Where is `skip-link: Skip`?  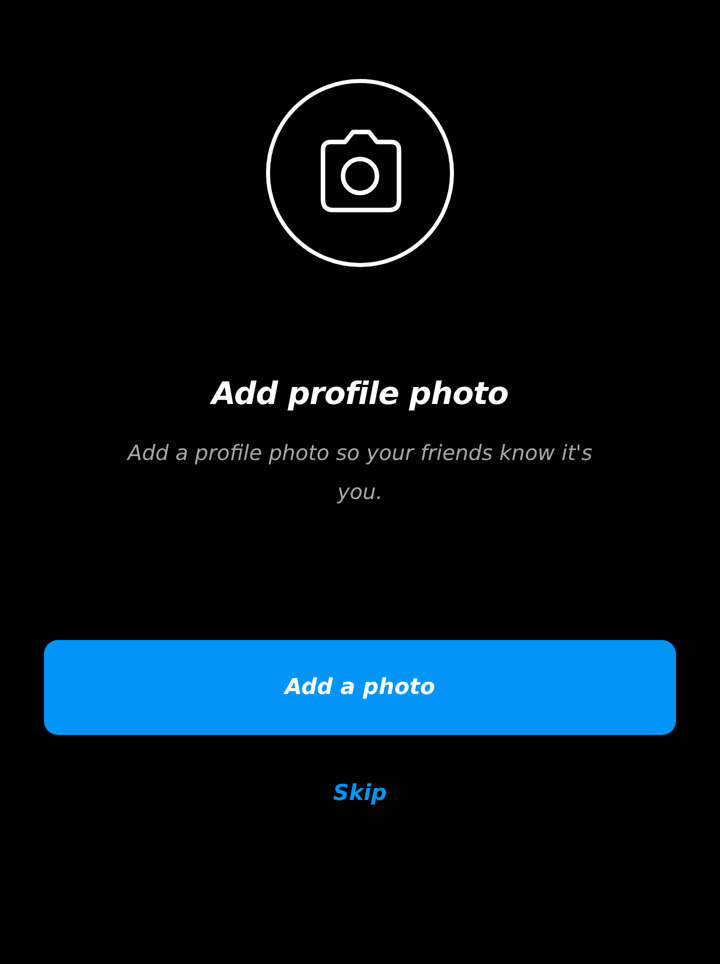
skip-link: Skip is located at coordinates (360, 793).